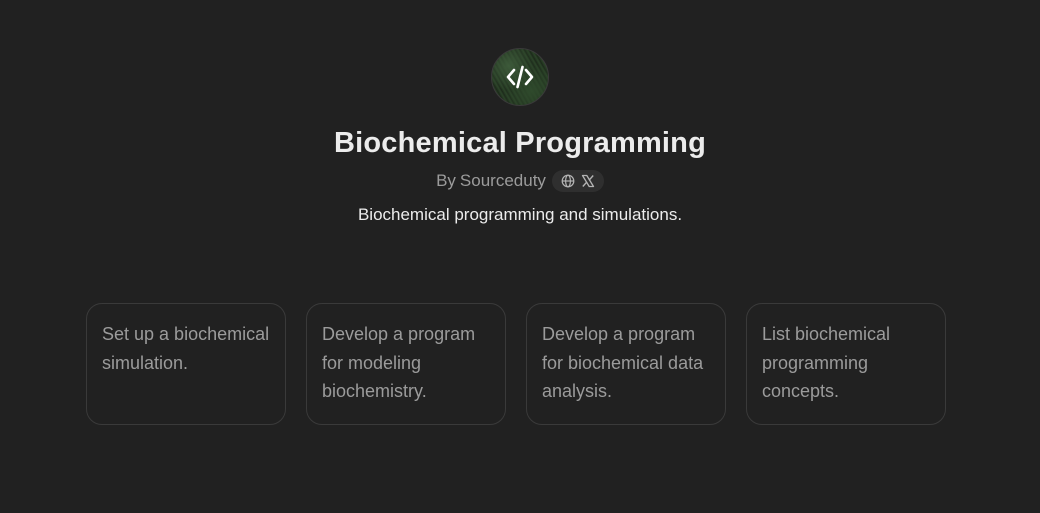 The width and height of the screenshot is (1040, 513). What do you see at coordinates (502, 180) in the screenshot?
I see `author-name: Sourceduty` at bounding box center [502, 180].